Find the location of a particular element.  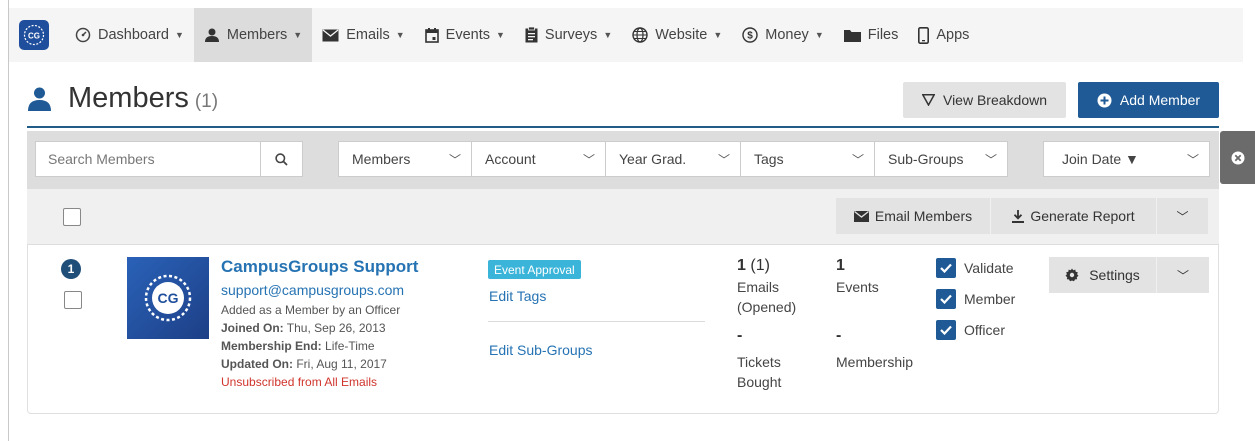

year-grad-filter-select: Year Grad. ﹀ is located at coordinates (673, 159).